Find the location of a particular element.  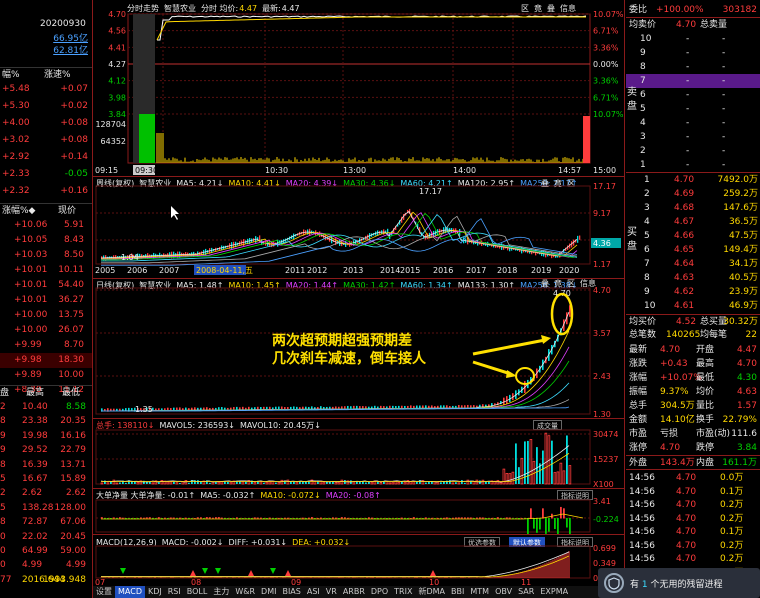

ask-row: 7 - - is located at coordinates (693, 81).